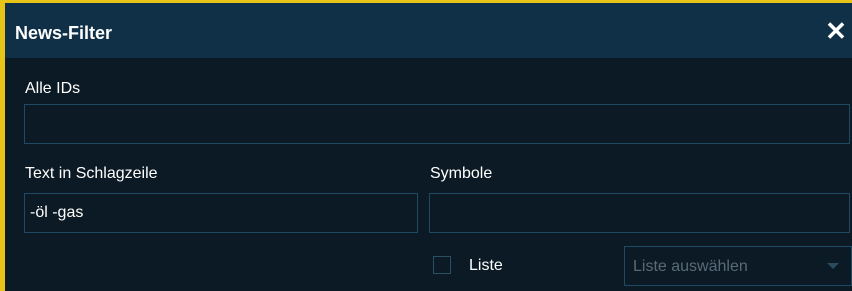 The height and width of the screenshot is (291, 852). What do you see at coordinates (91, 173) in the screenshot?
I see `headline-text-label: Text in Schlagzeile` at bounding box center [91, 173].